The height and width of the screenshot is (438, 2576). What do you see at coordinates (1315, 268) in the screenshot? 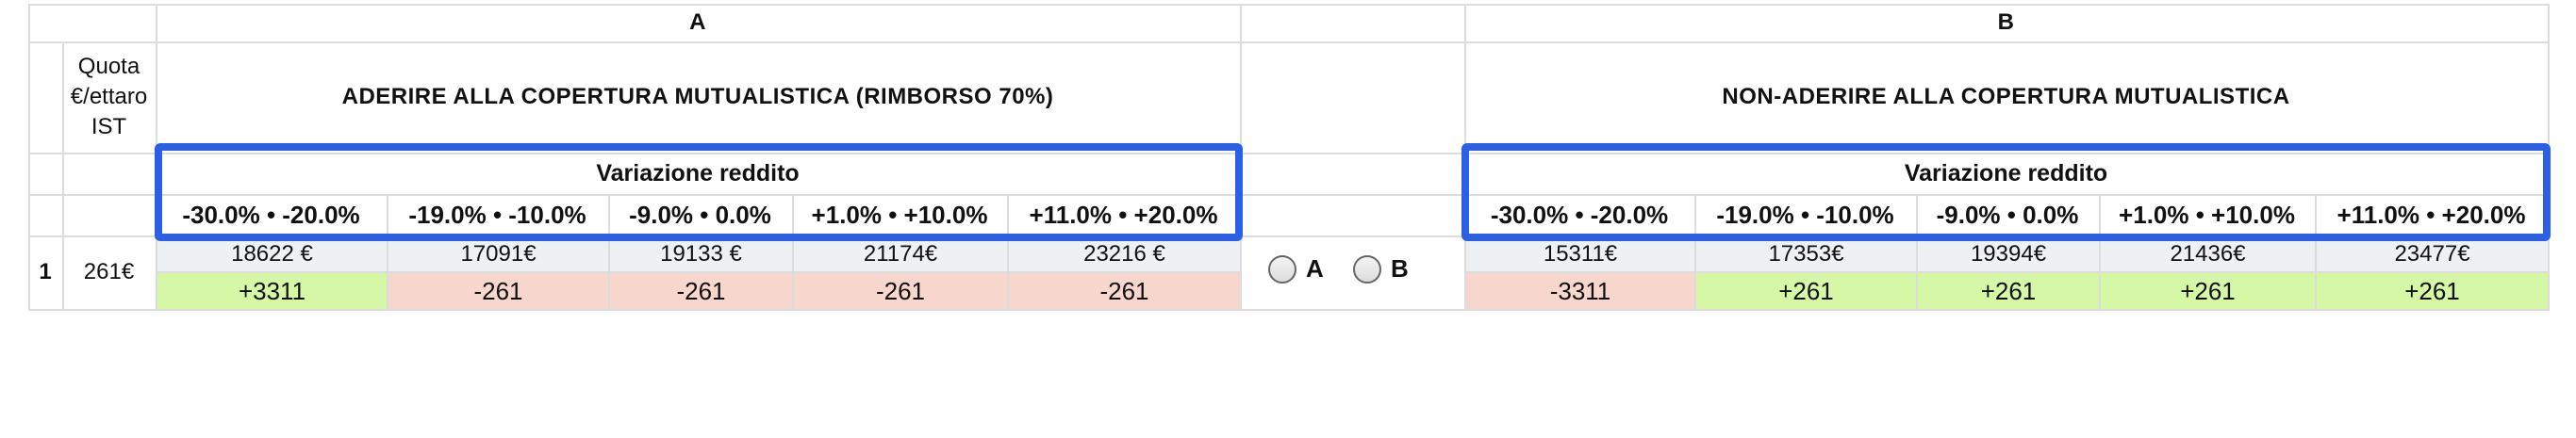
I see `radio-label-a: A` at bounding box center [1315, 268].